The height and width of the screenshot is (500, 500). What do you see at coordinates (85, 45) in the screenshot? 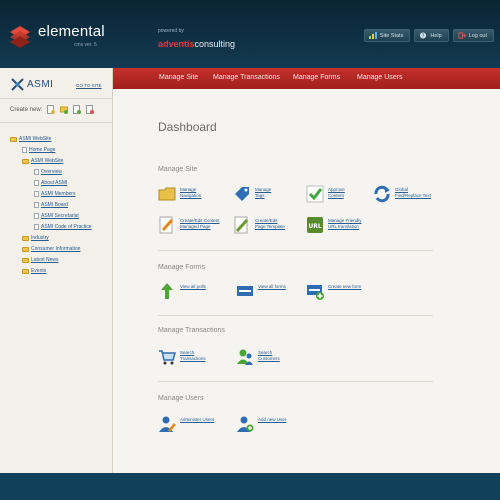
I see `logo-version: cms ver. 5` at bounding box center [85, 45].